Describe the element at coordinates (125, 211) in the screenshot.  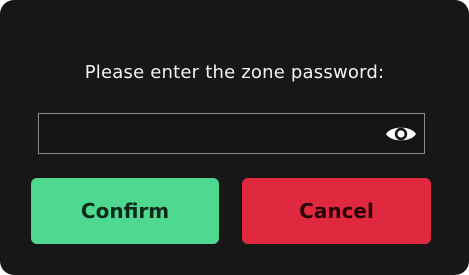
I see `confirm-button: Confirm` at that location.